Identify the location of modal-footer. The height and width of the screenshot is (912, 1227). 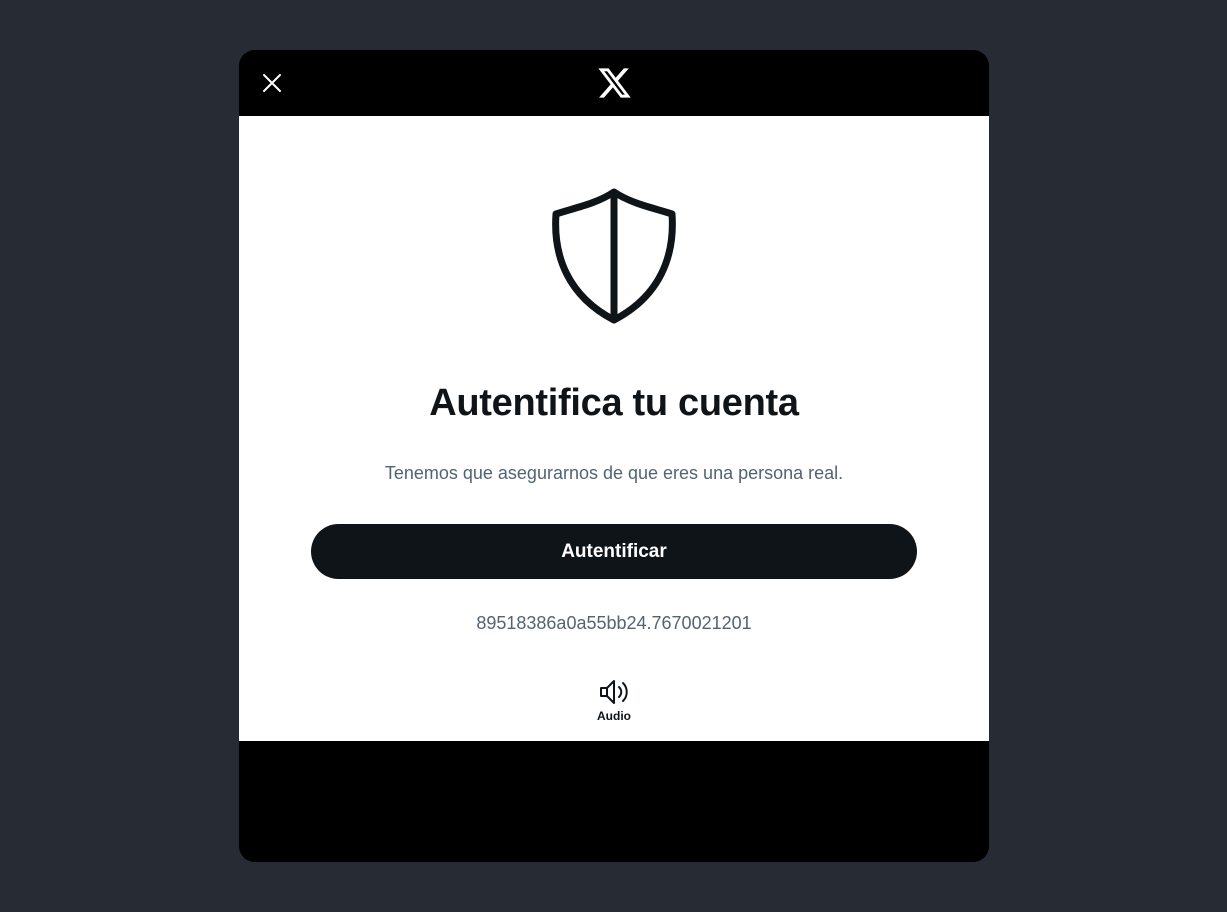
(614, 801).